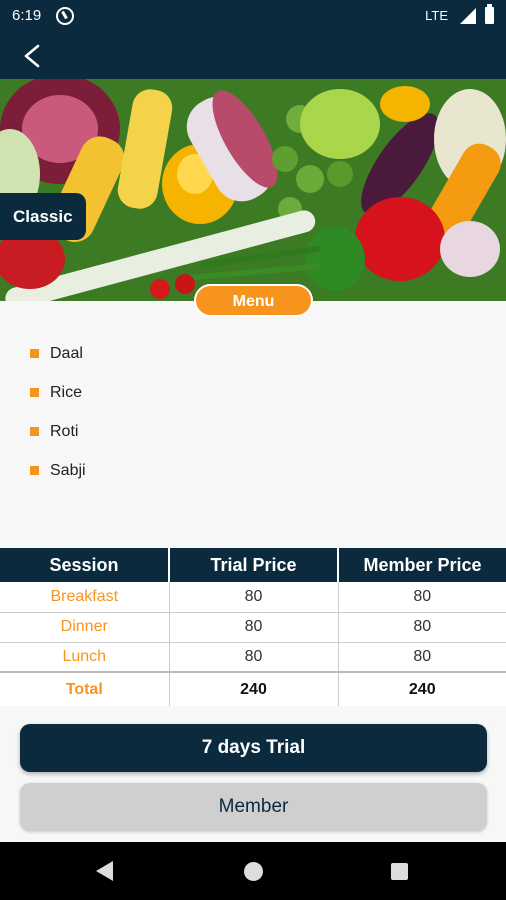 The height and width of the screenshot is (900, 506). Describe the element at coordinates (399, 871) in the screenshot. I see `nav-recents-icon` at that location.